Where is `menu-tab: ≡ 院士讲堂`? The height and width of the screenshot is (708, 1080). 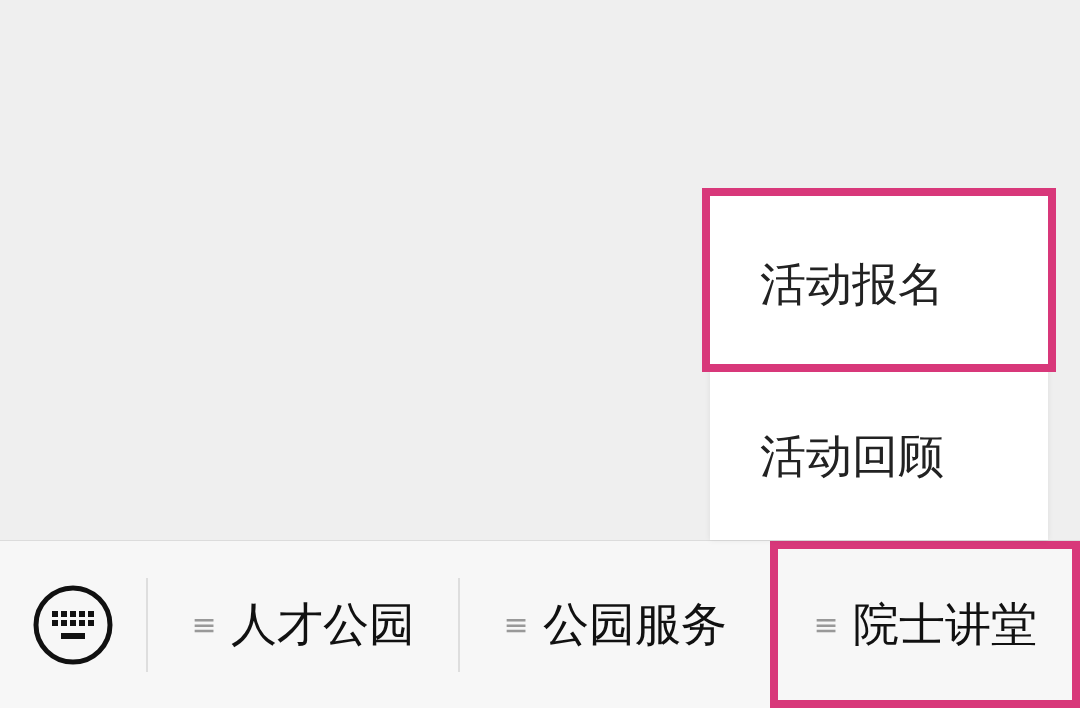
menu-tab: ≡ 院士讲堂 is located at coordinates (925, 624).